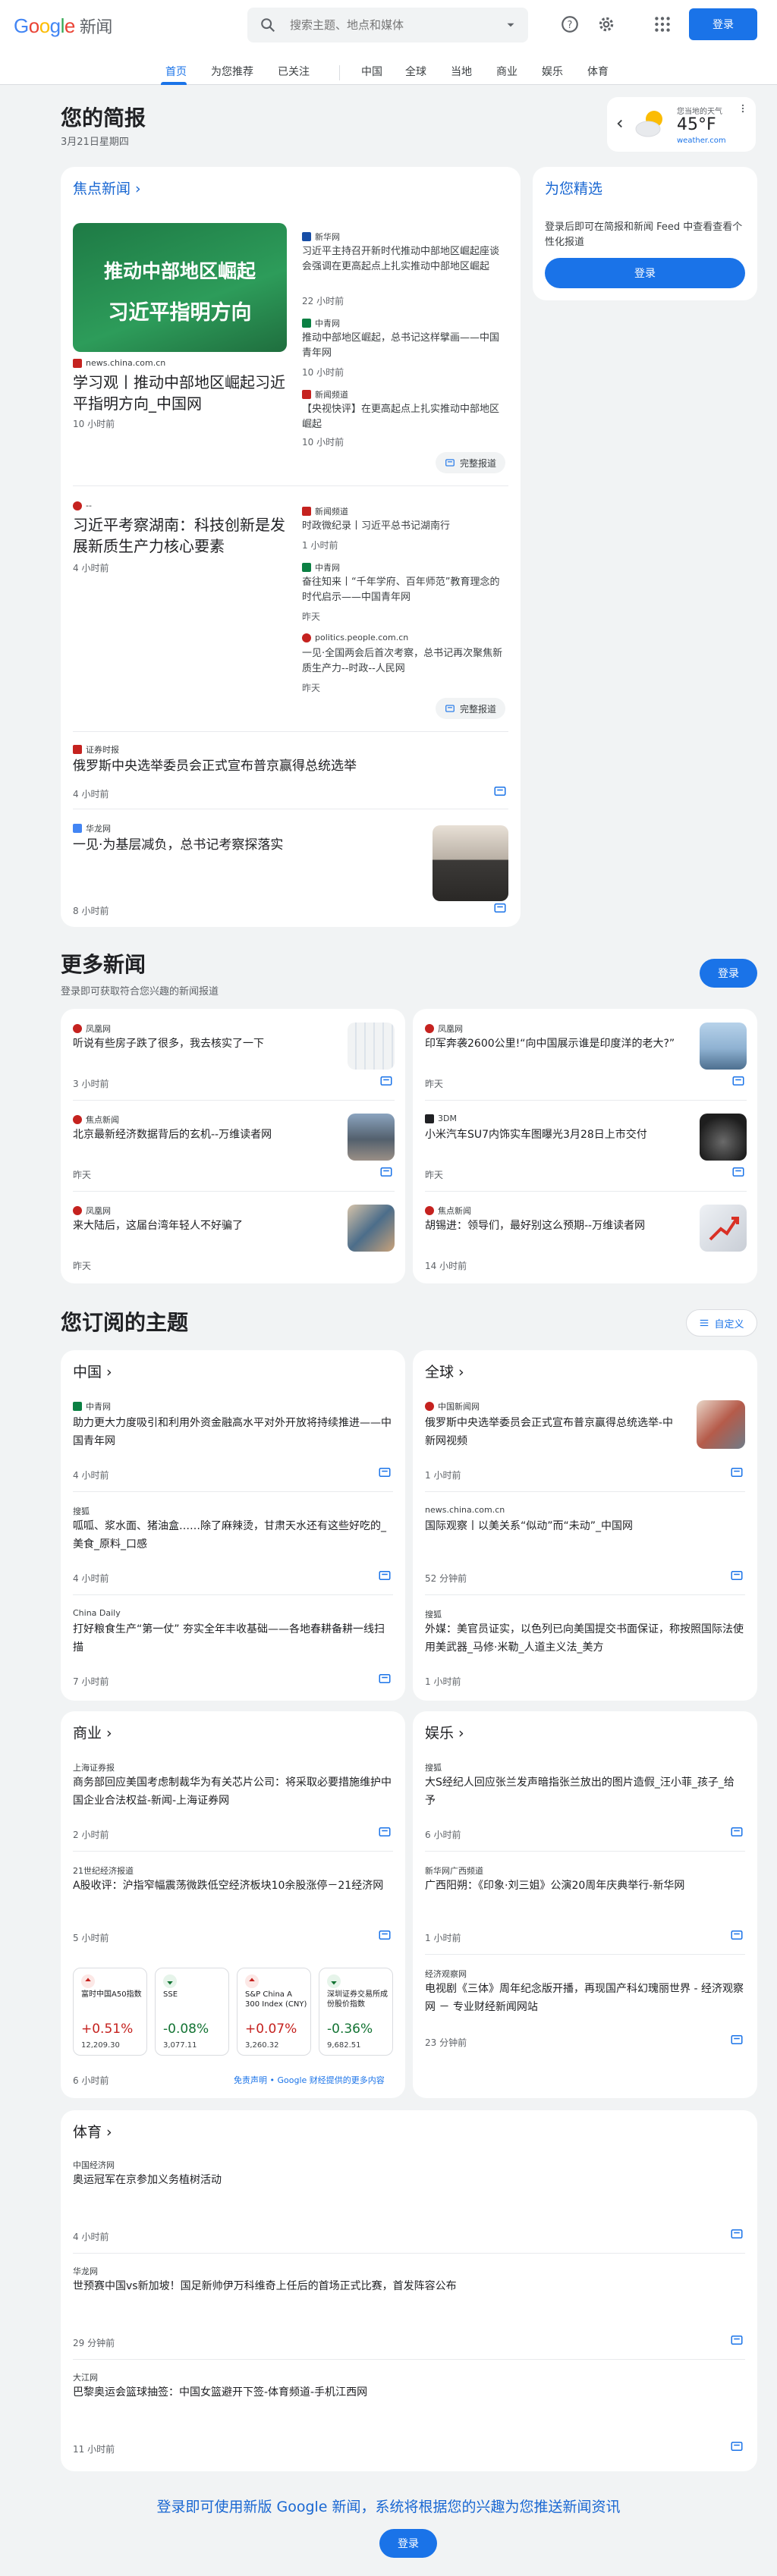 The image size is (777, 2576). I want to click on story-title: 助力更大力度吸引和利用外资金融高水平对外开放将持续推进——中国青年网, so click(232, 1432).